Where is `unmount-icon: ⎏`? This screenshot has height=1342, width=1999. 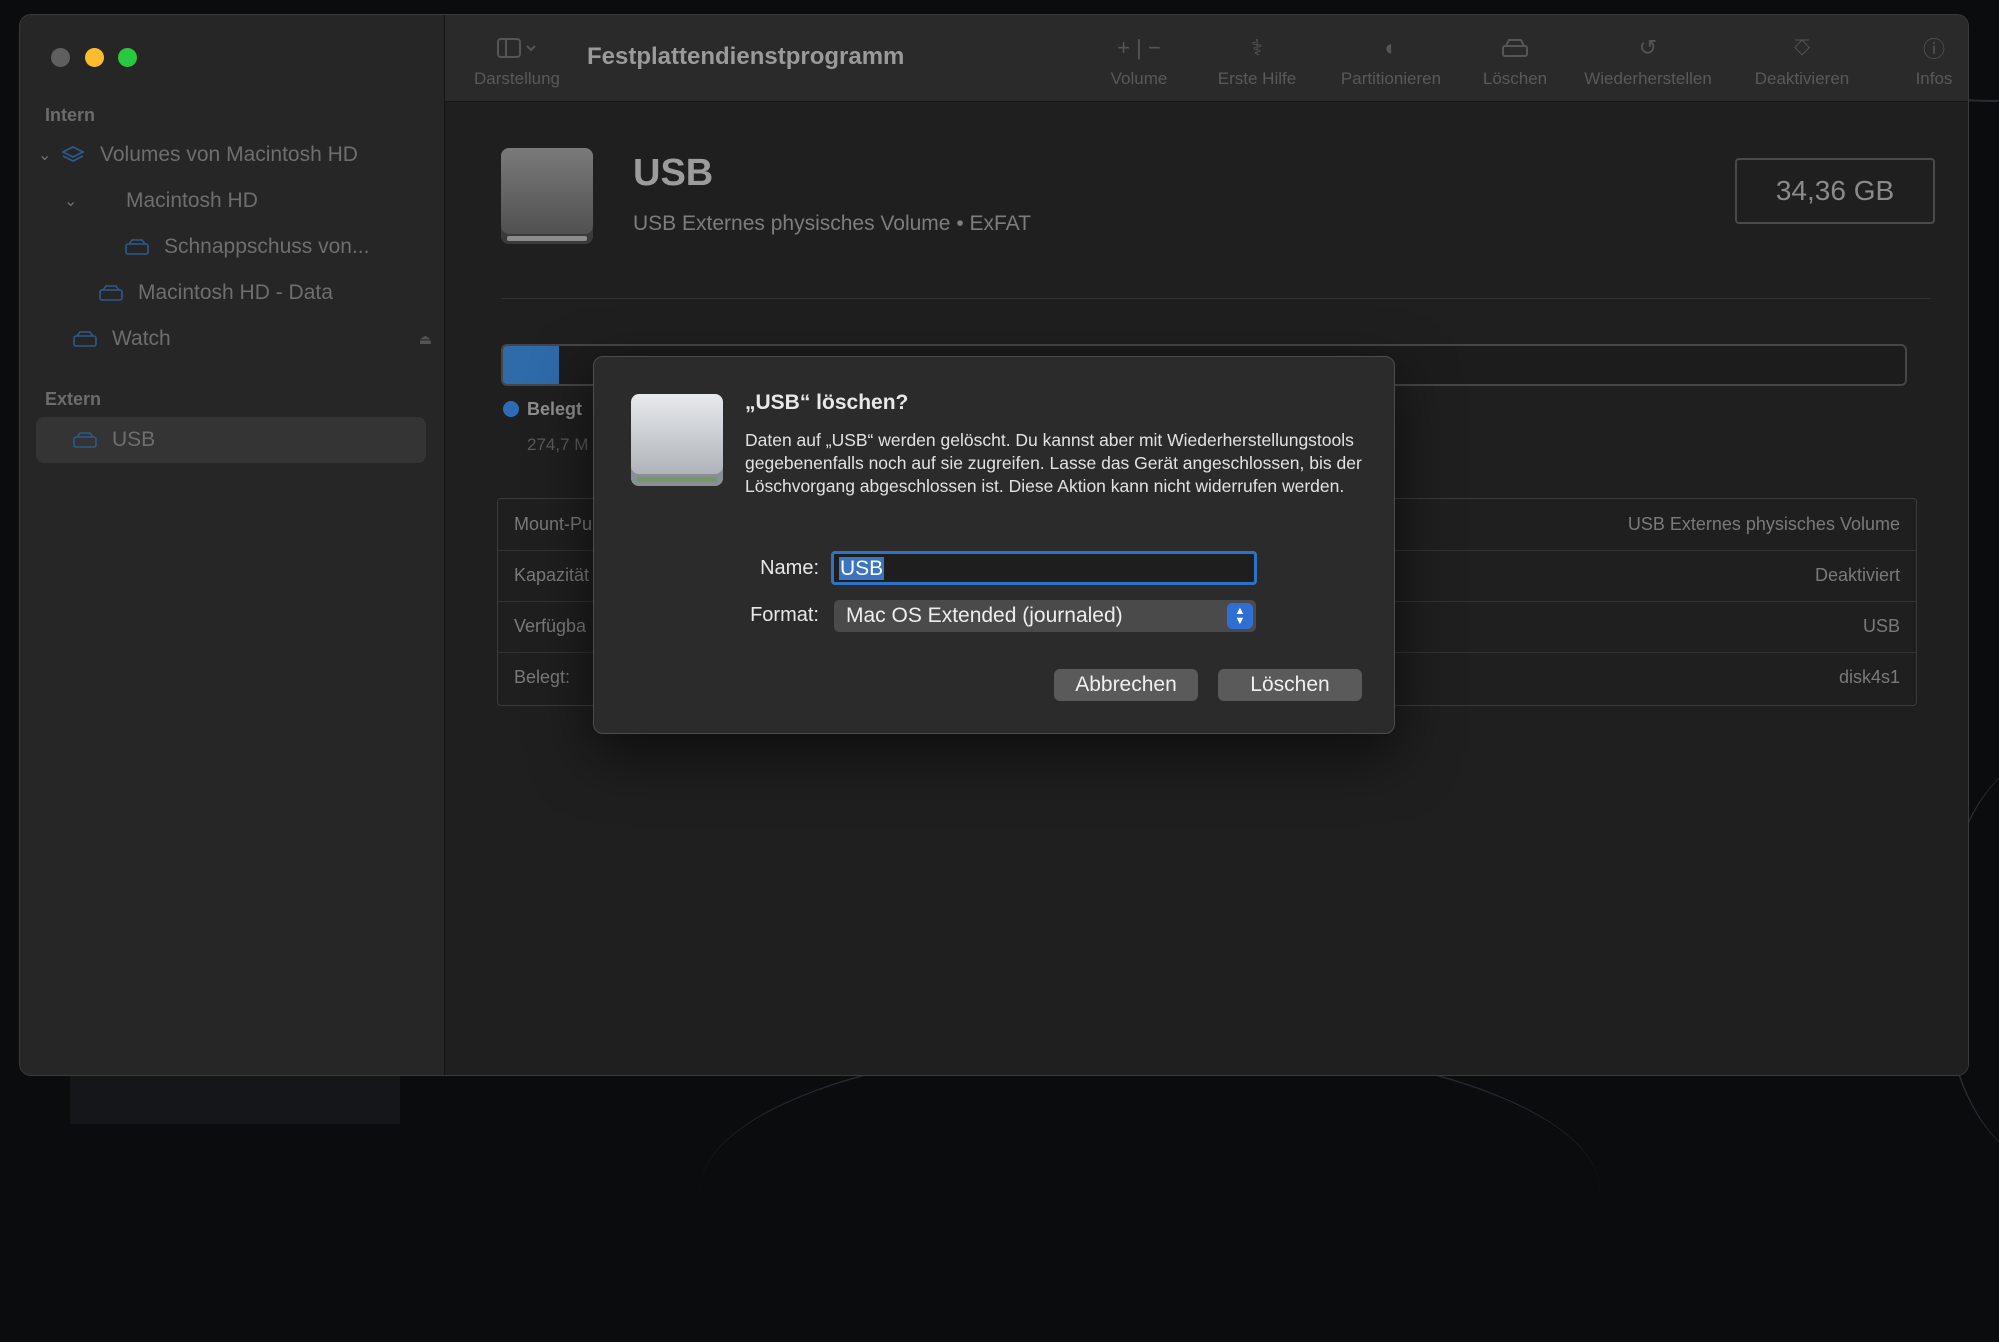 unmount-icon: ⎏ is located at coordinates (1802, 47).